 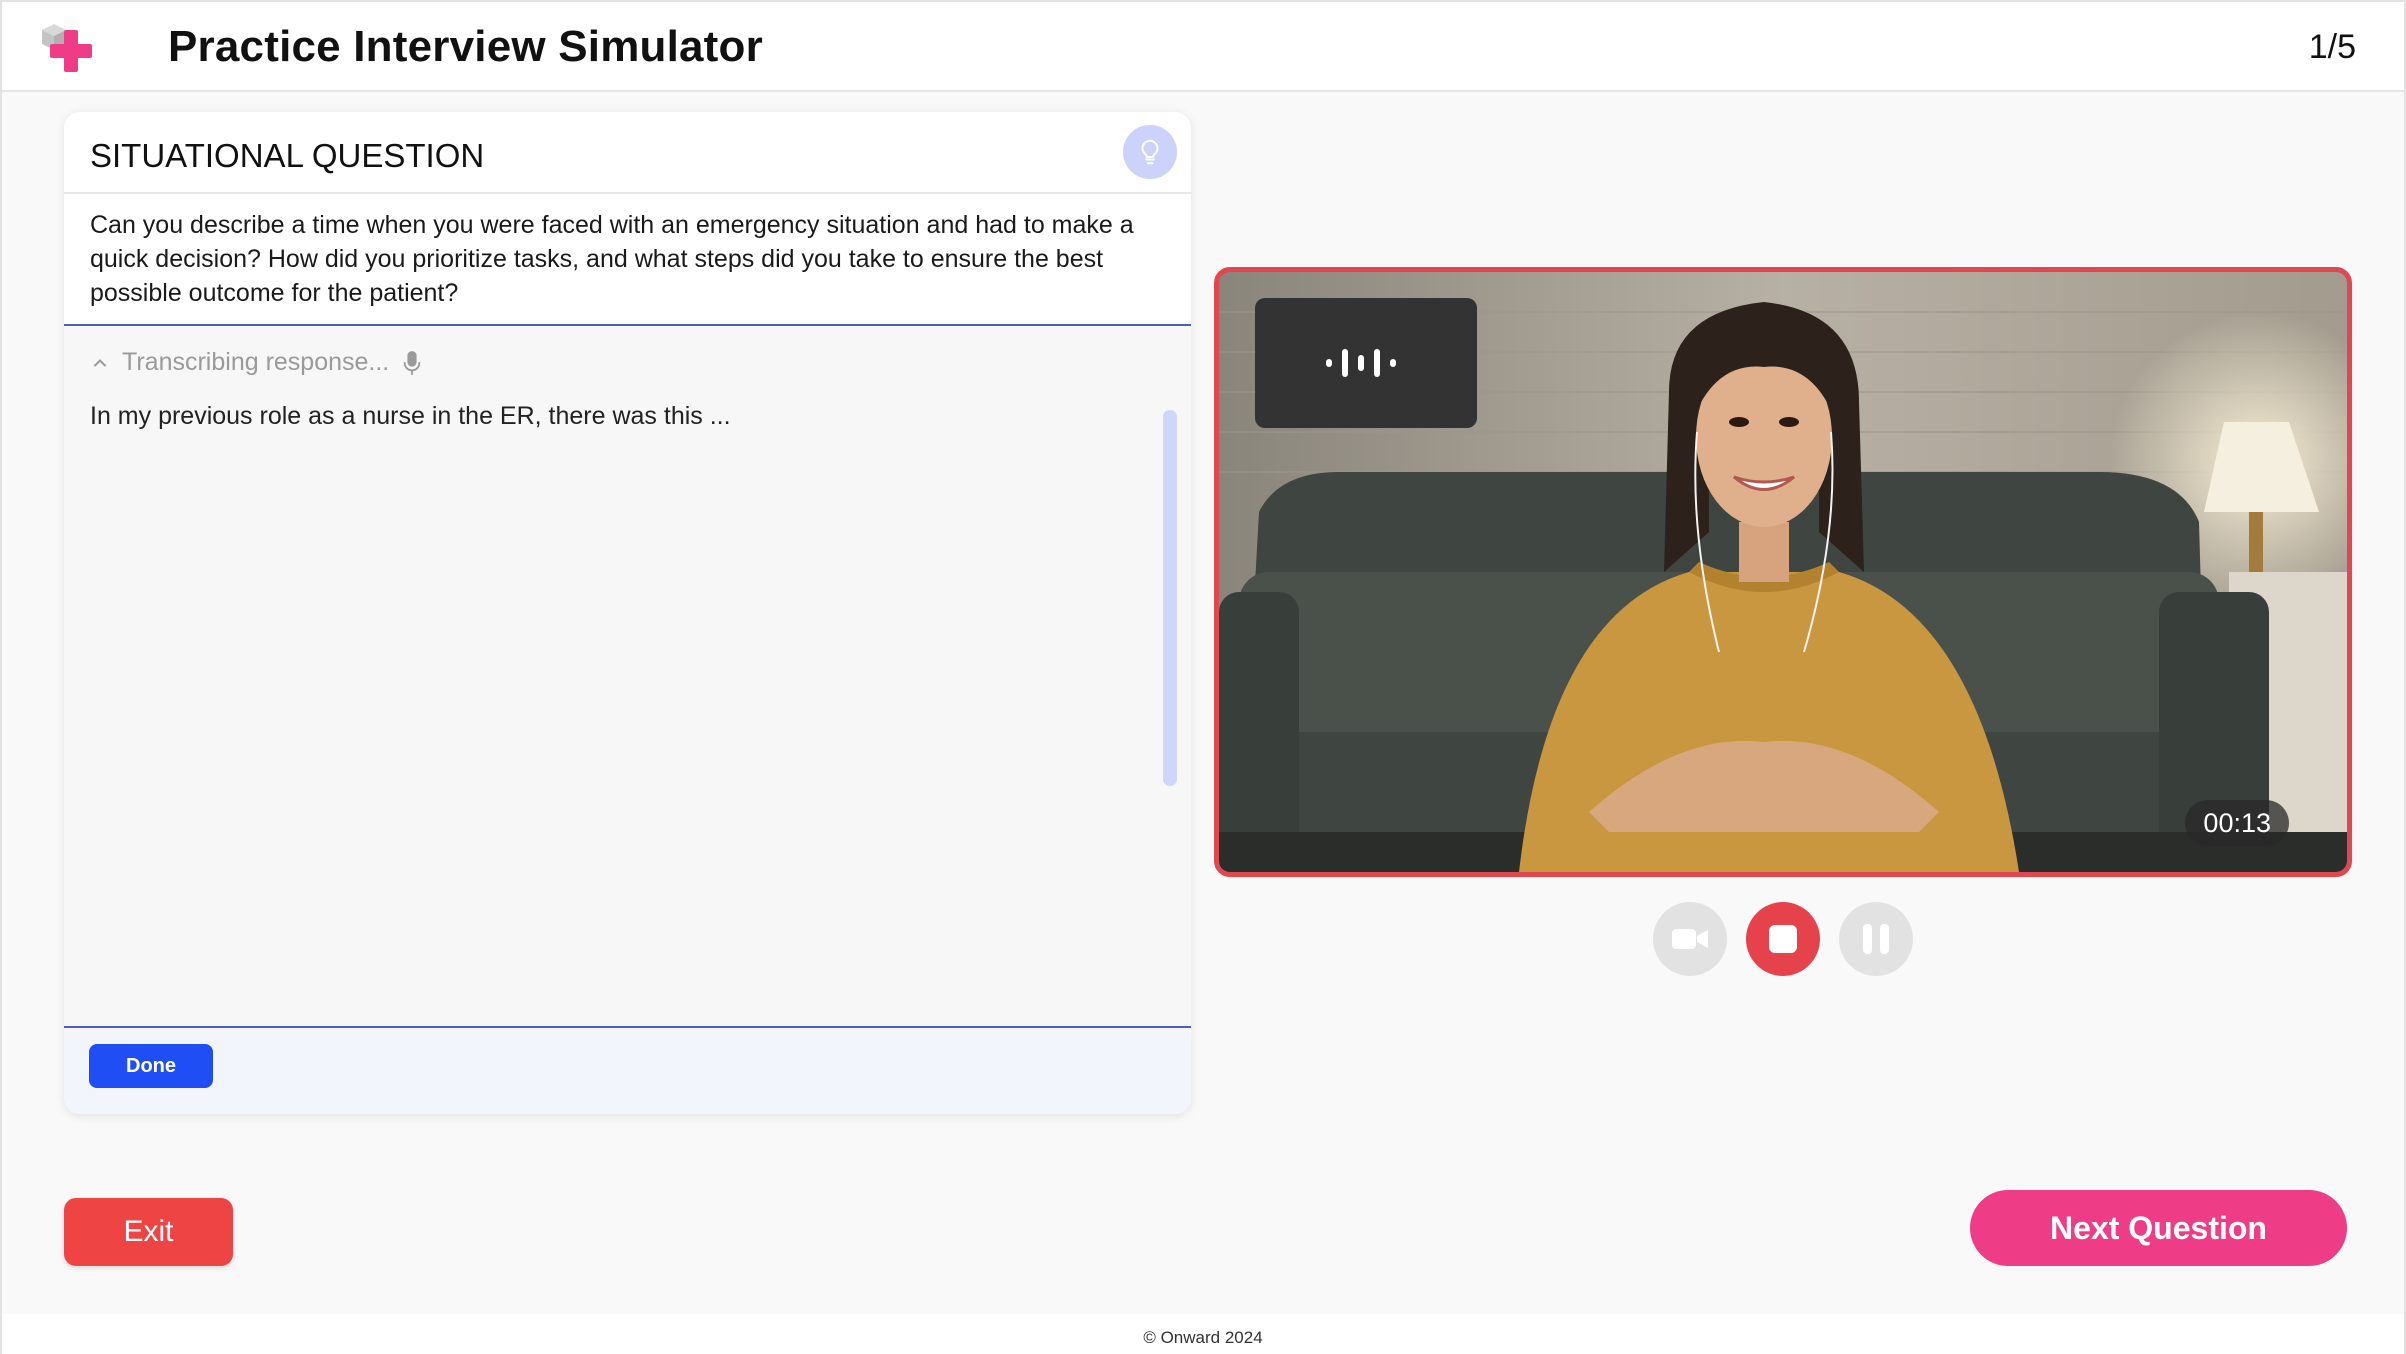 What do you see at coordinates (2332, 47) in the screenshot?
I see `question-progress: 1/5` at bounding box center [2332, 47].